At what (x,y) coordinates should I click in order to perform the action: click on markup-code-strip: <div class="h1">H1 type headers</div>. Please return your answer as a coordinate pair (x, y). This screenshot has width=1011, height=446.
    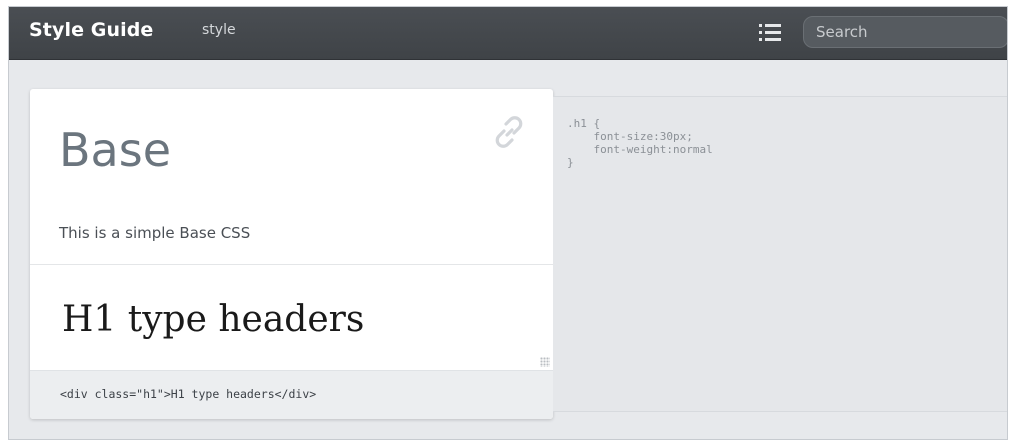
    Looking at the image, I should click on (291, 394).